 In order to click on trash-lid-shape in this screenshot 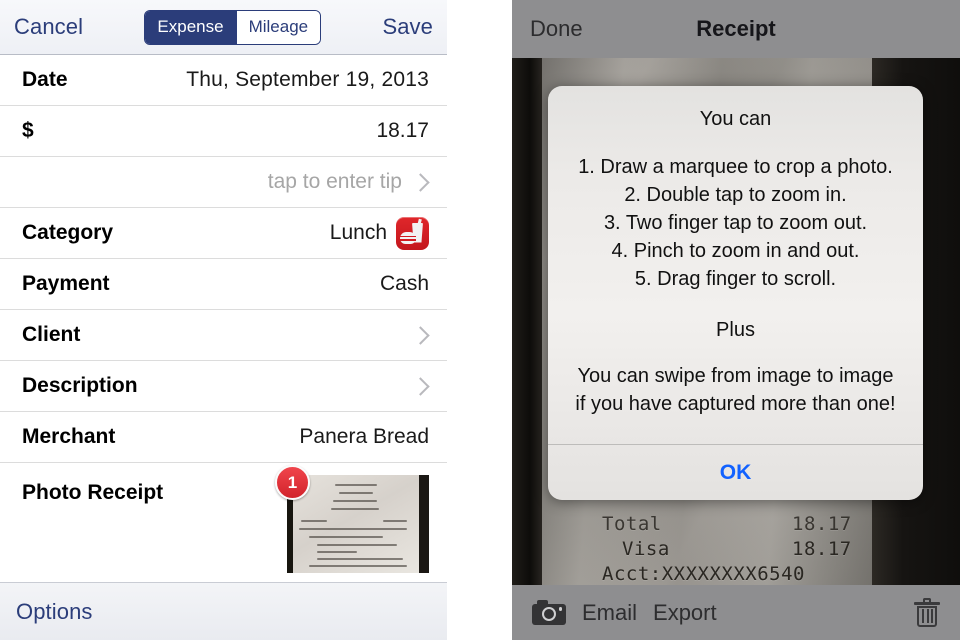, I will do `click(927, 603)`.